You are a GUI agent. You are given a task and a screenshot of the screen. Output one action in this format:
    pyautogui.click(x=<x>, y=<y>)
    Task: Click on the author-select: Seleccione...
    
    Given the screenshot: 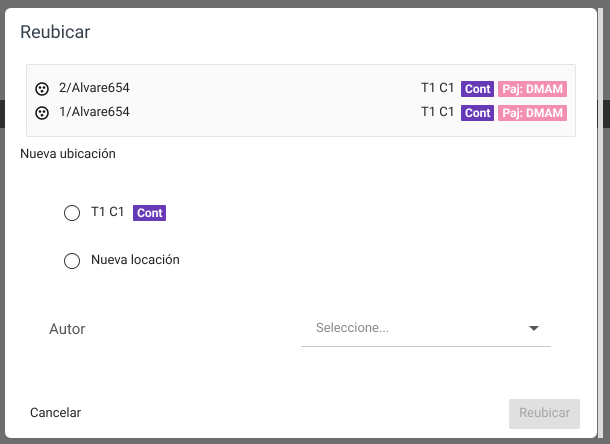 What is the action you would take?
    pyautogui.click(x=426, y=329)
    